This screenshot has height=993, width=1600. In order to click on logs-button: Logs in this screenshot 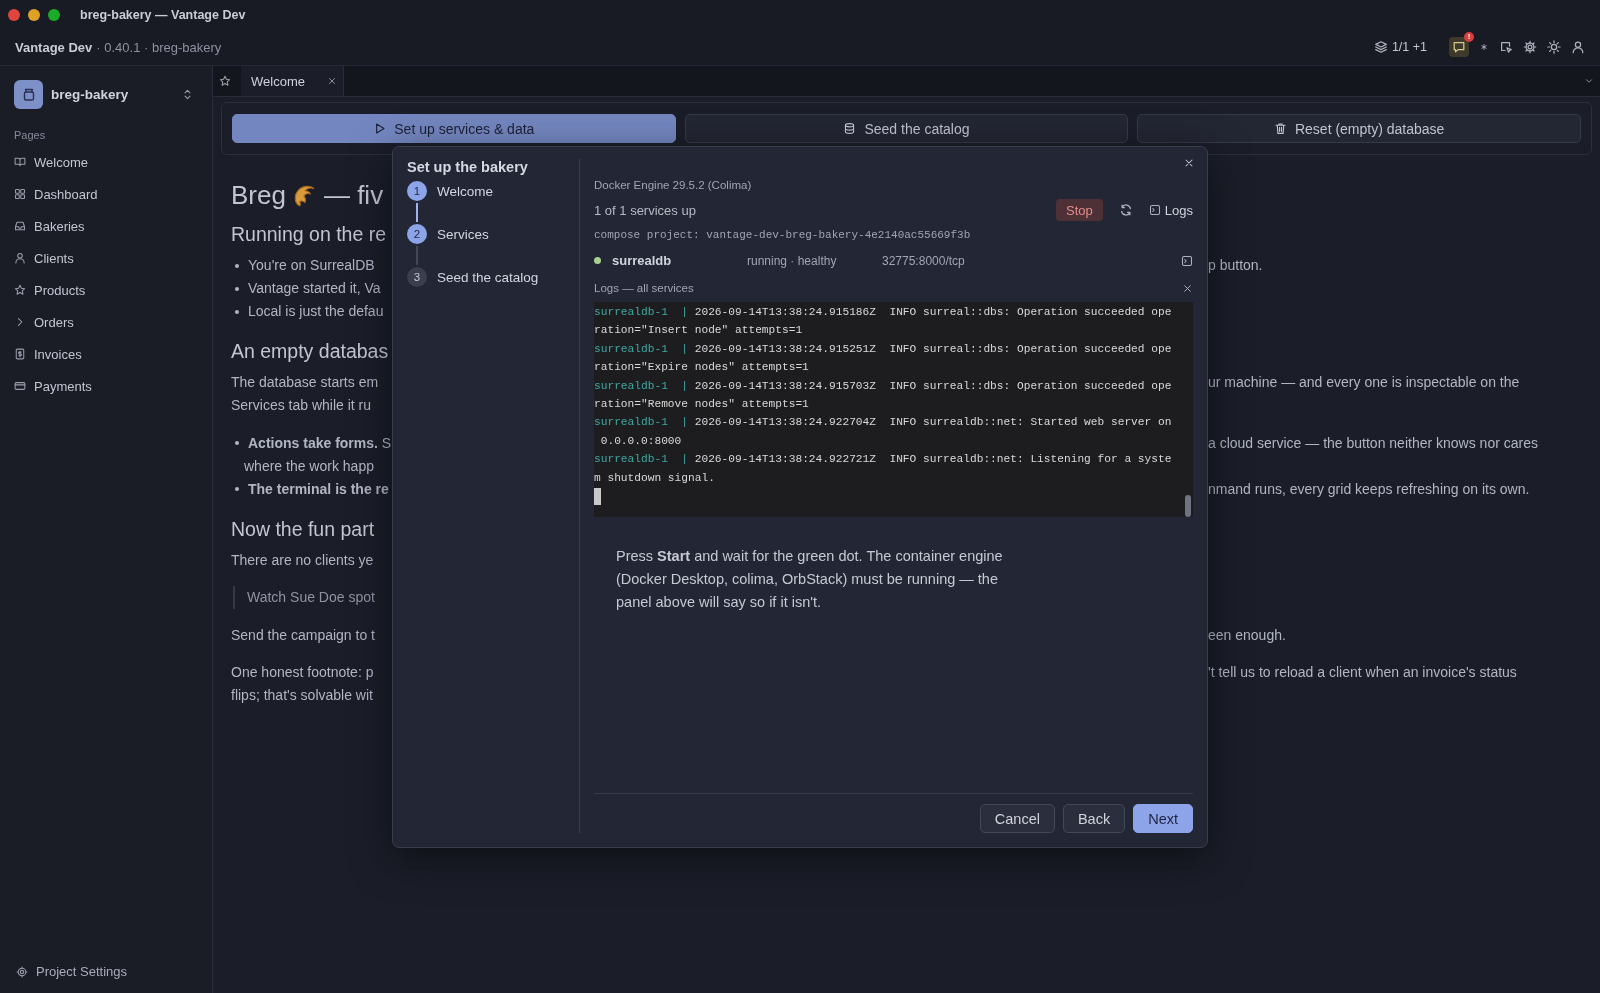, I will do `click(1170, 210)`.